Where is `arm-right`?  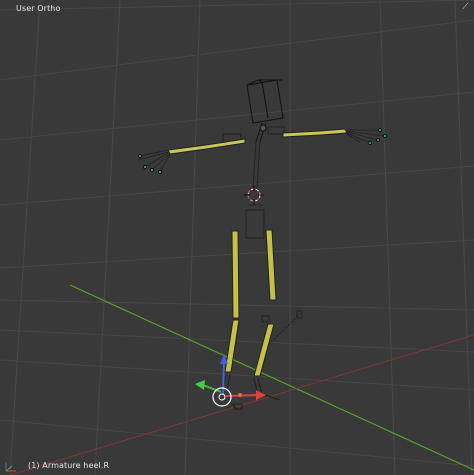
arm-right is located at coordinates (335, 136).